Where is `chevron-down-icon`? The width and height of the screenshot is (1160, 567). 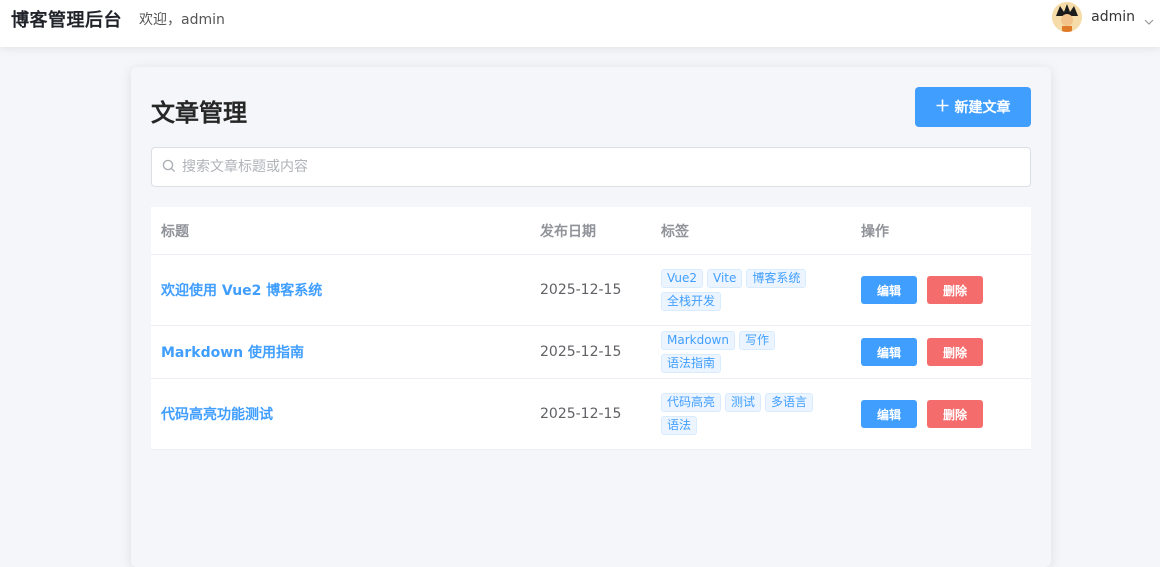
chevron-down-icon is located at coordinates (1149, 18).